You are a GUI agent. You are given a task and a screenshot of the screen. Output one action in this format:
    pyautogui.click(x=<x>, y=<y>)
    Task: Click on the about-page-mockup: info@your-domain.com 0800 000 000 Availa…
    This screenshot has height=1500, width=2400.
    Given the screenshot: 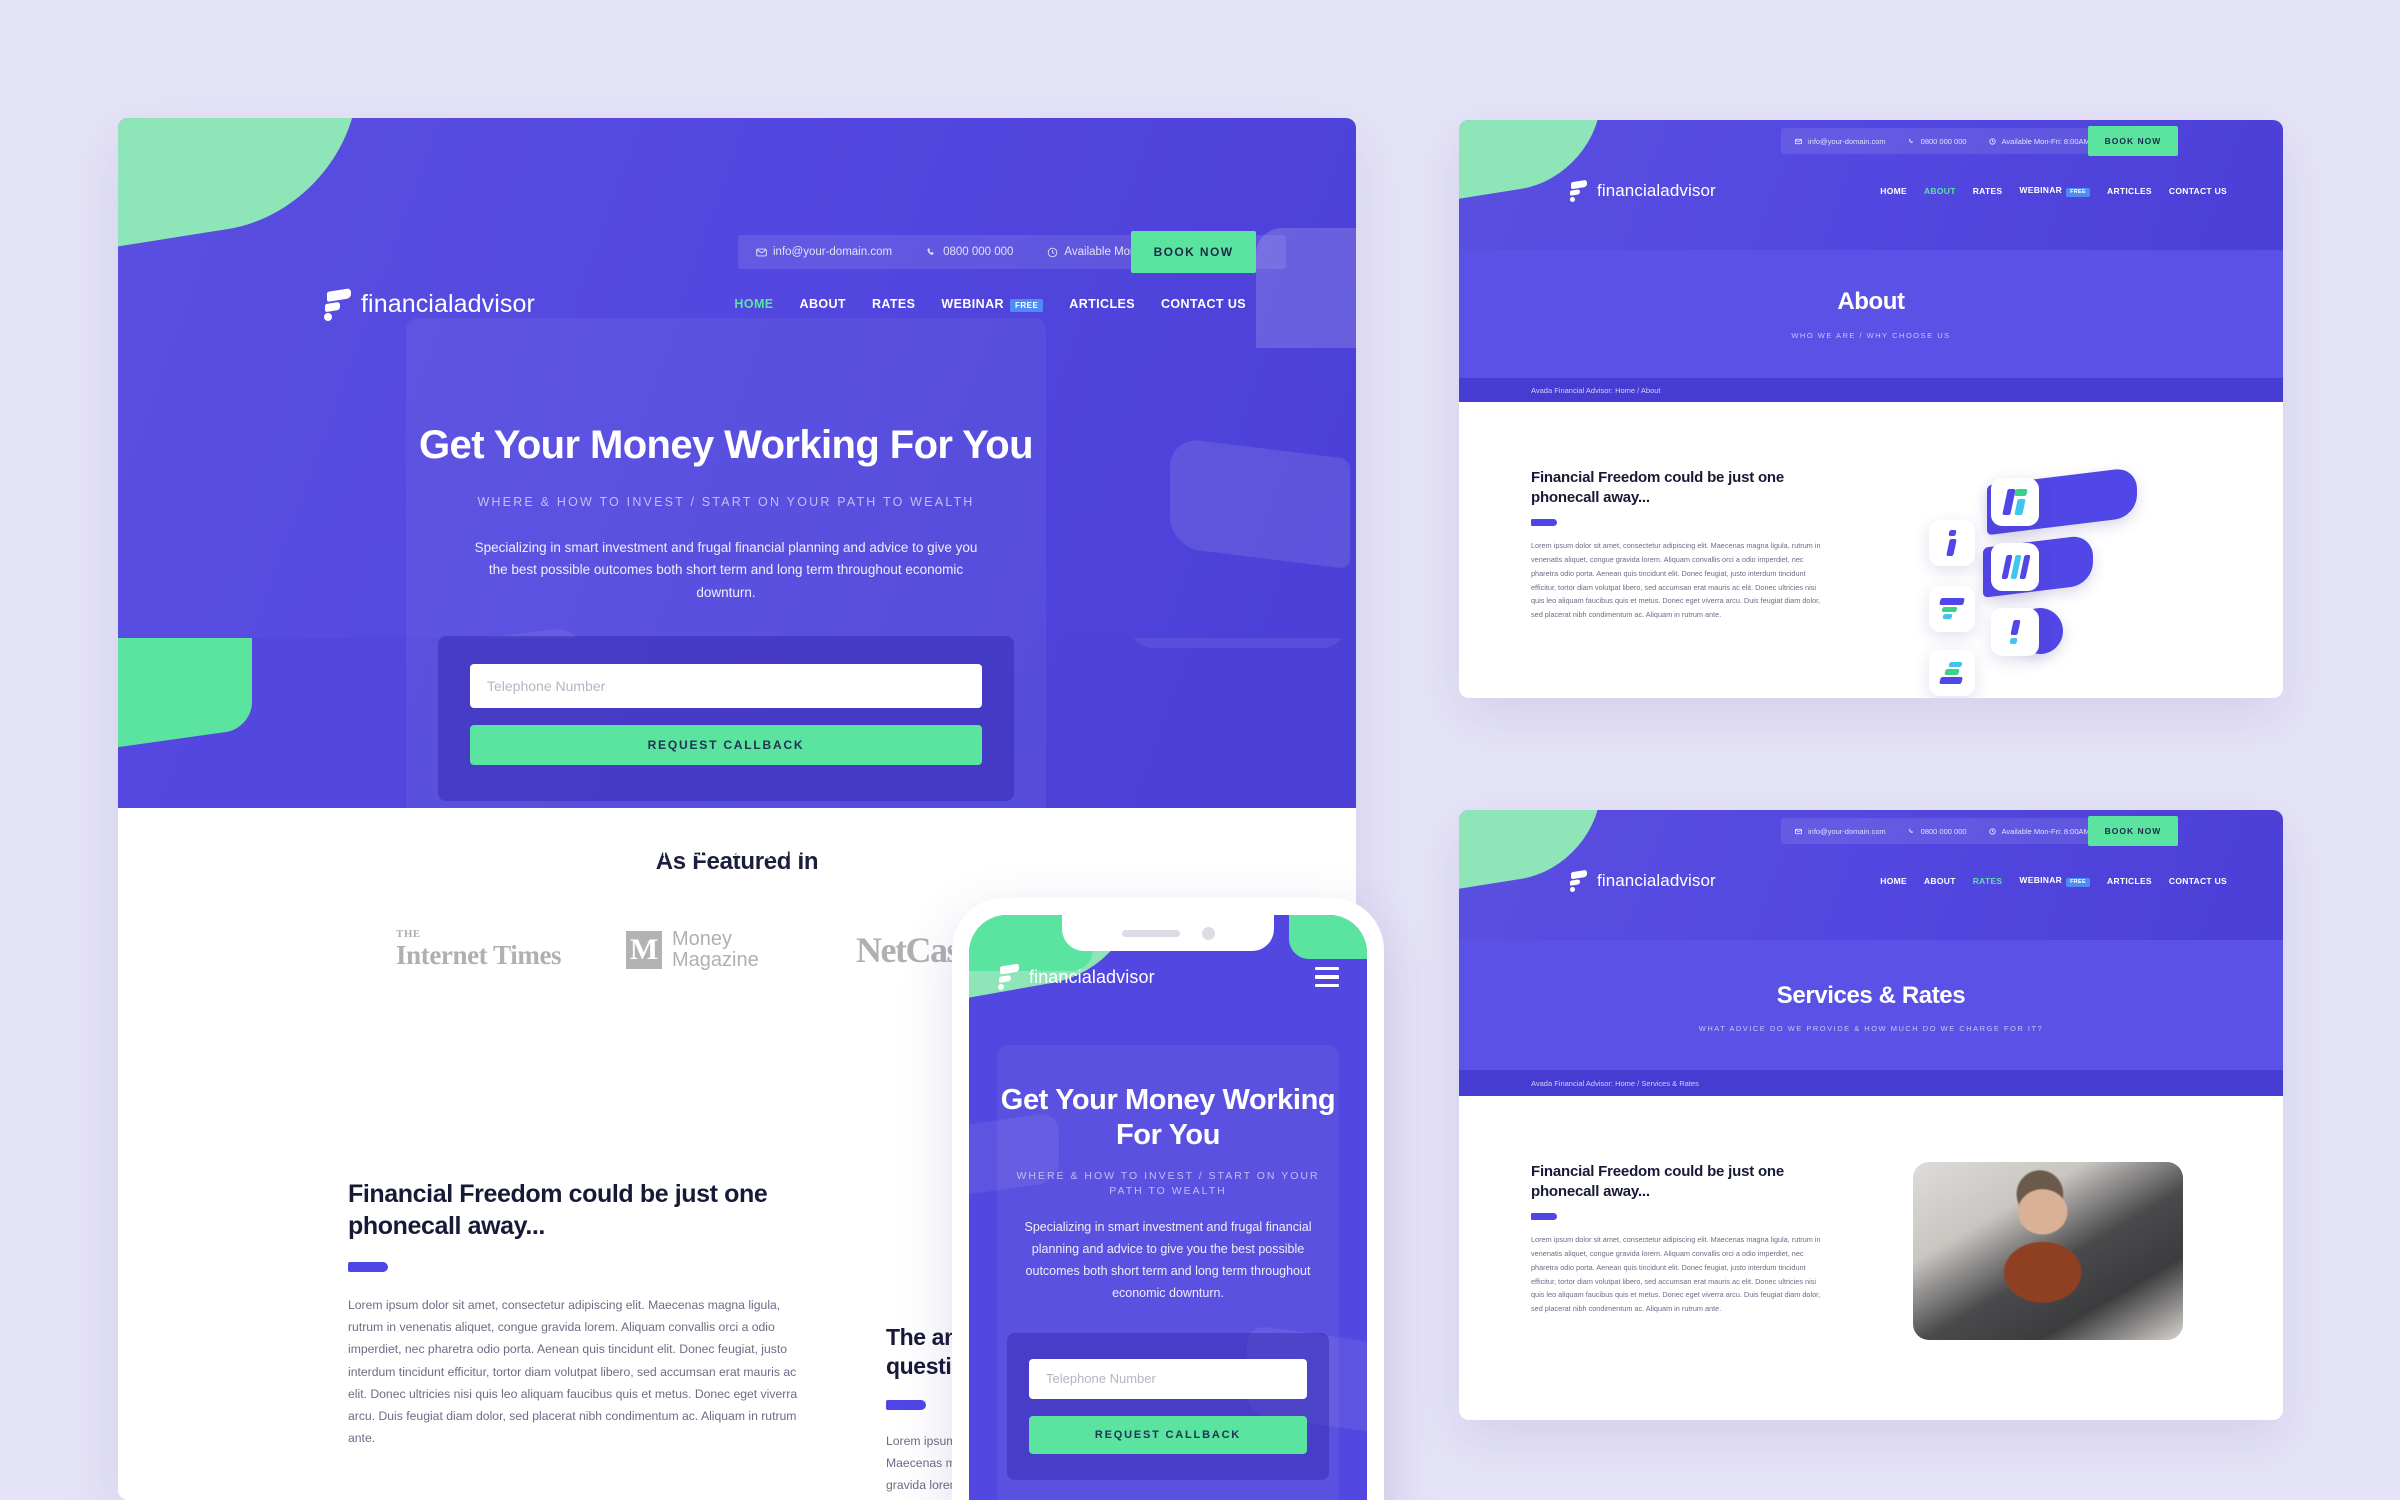 What is the action you would take?
    pyautogui.click(x=1871, y=409)
    